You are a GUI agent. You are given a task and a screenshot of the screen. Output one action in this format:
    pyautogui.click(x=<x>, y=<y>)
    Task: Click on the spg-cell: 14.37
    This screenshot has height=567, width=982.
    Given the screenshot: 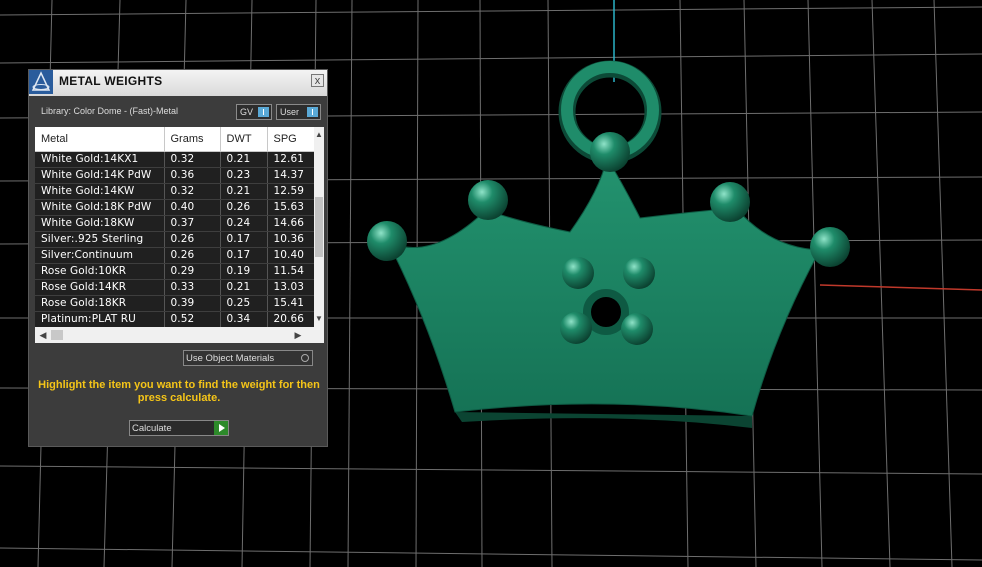 What is the action you would take?
    pyautogui.click(x=291, y=175)
    